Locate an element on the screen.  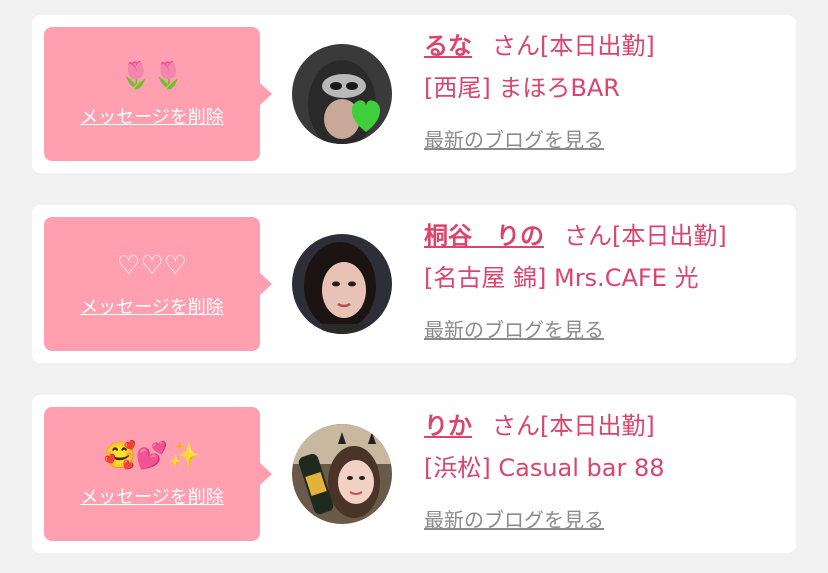
message-text: ♡♡♡ is located at coordinates (152, 266).